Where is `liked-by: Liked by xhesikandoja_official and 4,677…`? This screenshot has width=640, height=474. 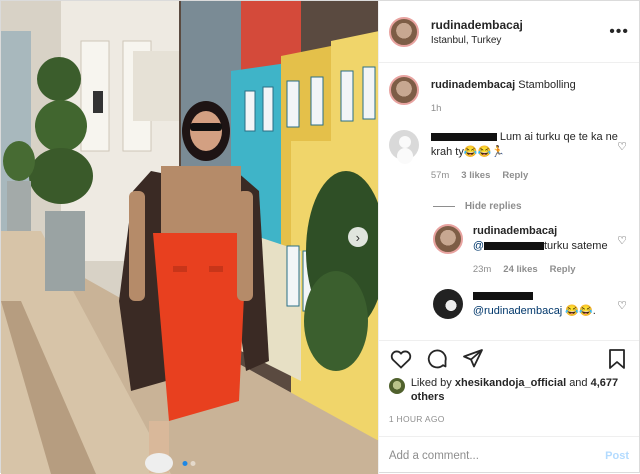 liked-by: Liked by xhesikandoja_official and 4,677… is located at coordinates (509, 390).